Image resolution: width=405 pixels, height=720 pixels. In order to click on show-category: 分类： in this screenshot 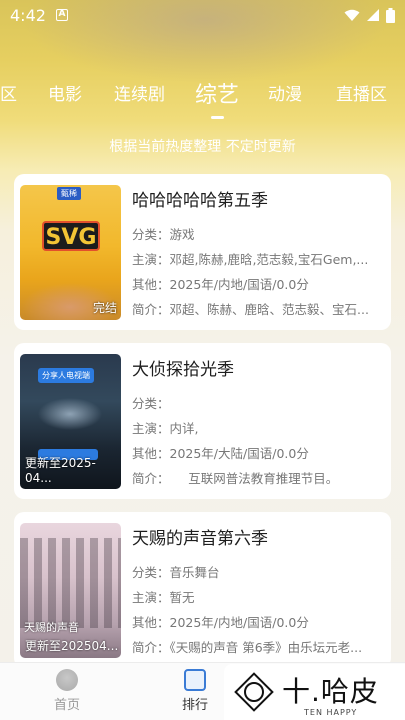, I will do `click(151, 403)`.